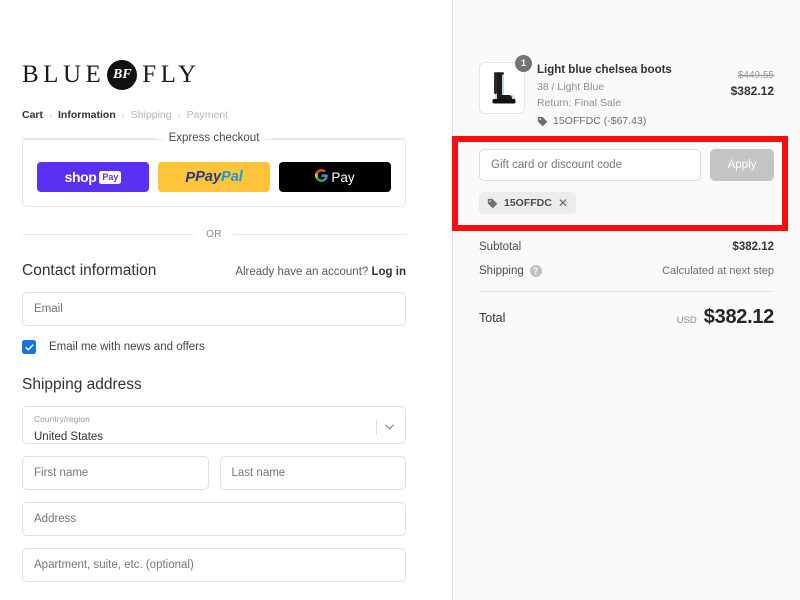 This screenshot has width=800, height=600. What do you see at coordinates (82, 384) in the screenshot?
I see `shipping-address-title: Shipping address` at bounding box center [82, 384].